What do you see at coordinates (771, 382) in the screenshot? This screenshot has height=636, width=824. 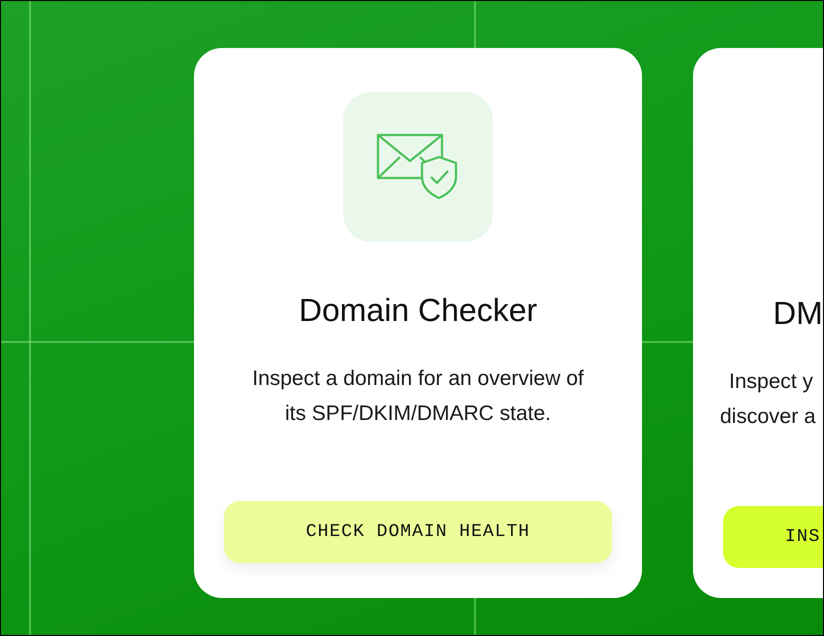 I see `card-description: Inspect y` at bounding box center [771, 382].